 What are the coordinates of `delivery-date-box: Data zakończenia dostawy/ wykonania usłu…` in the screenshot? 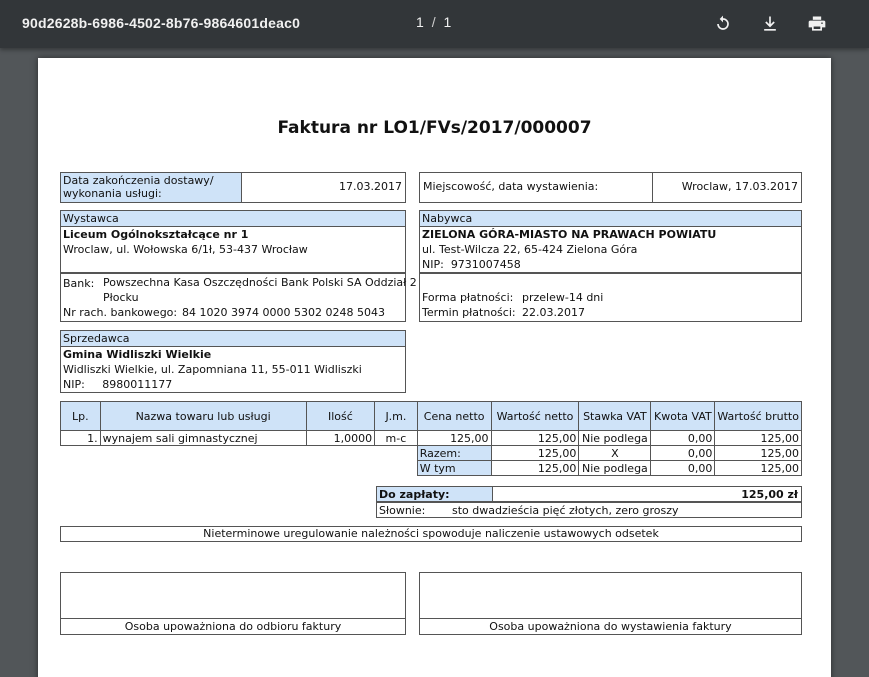 It's located at (233, 187).